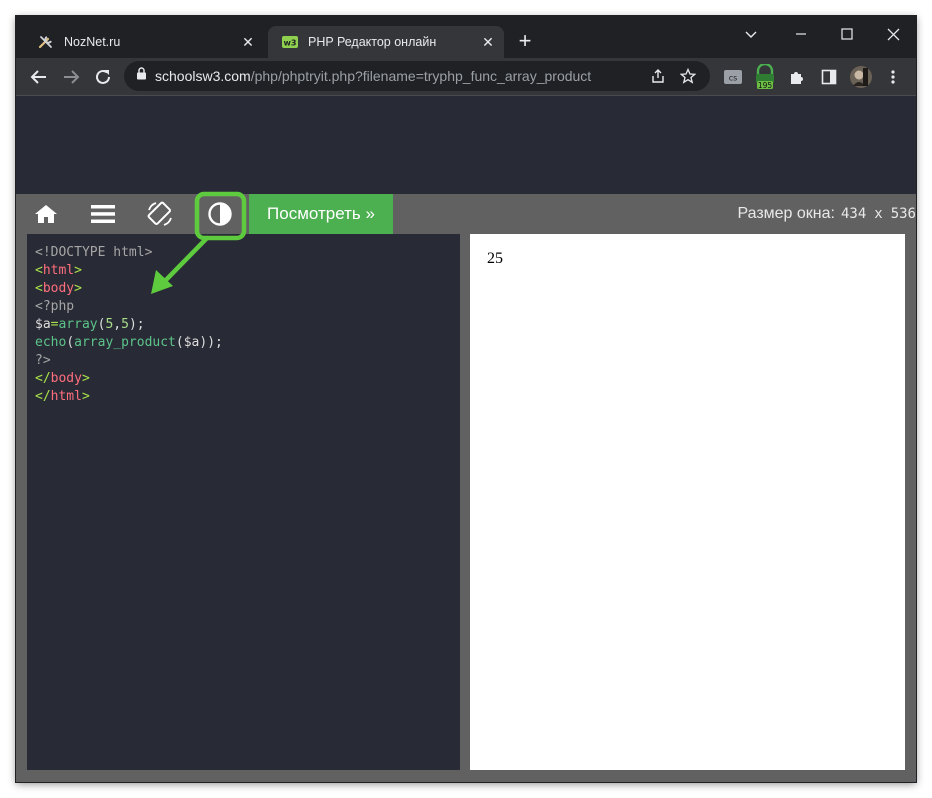  I want to click on tryit-toolbar: Посмотреть » Размер окна: 434 x 536, so click(466, 214).